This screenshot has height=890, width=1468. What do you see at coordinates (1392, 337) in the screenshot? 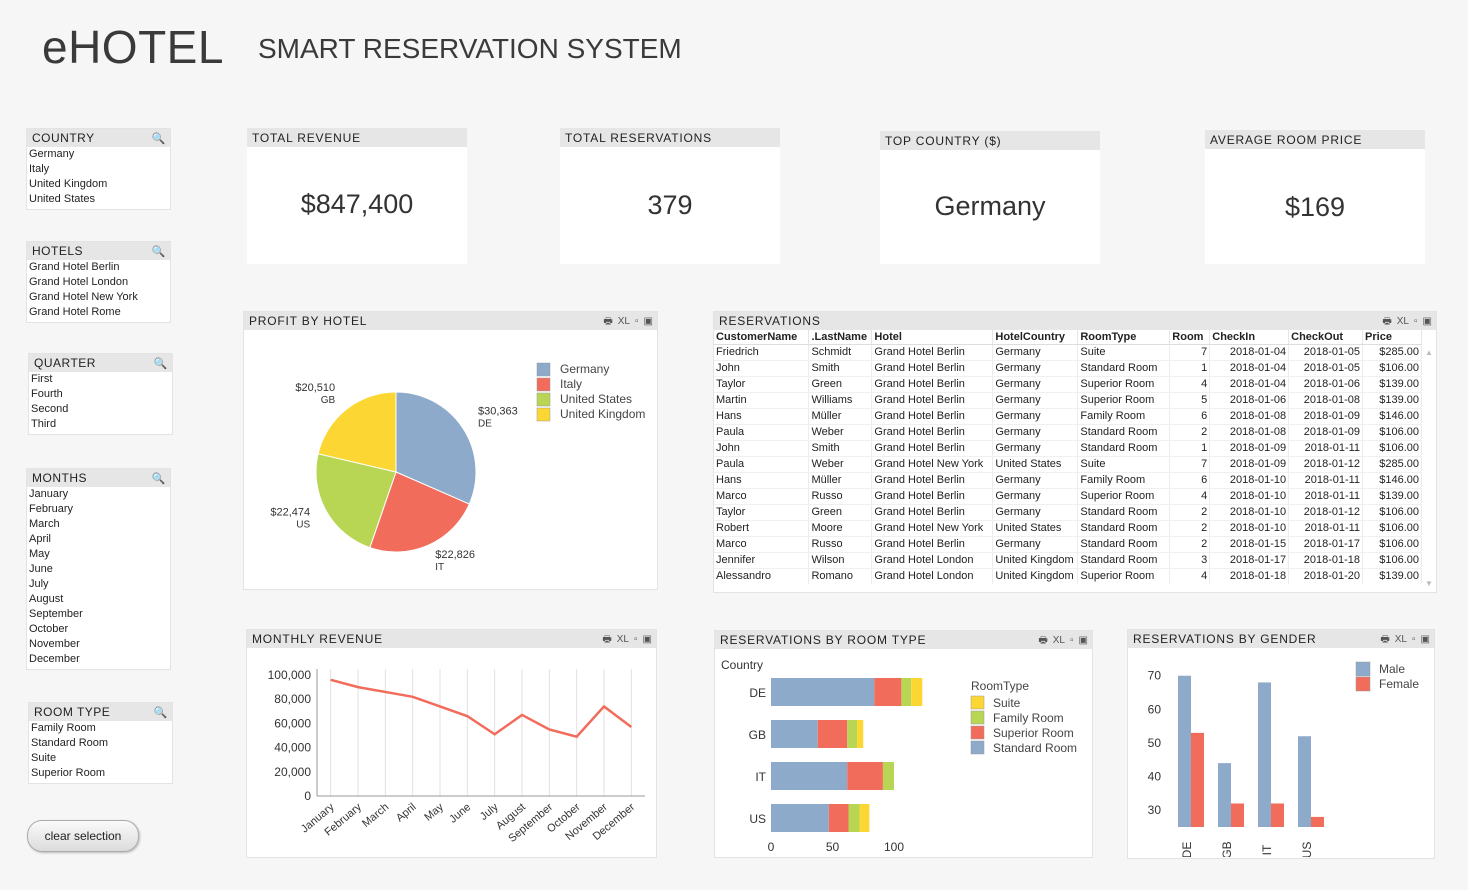
I see `table-header-cell: Price` at bounding box center [1392, 337].